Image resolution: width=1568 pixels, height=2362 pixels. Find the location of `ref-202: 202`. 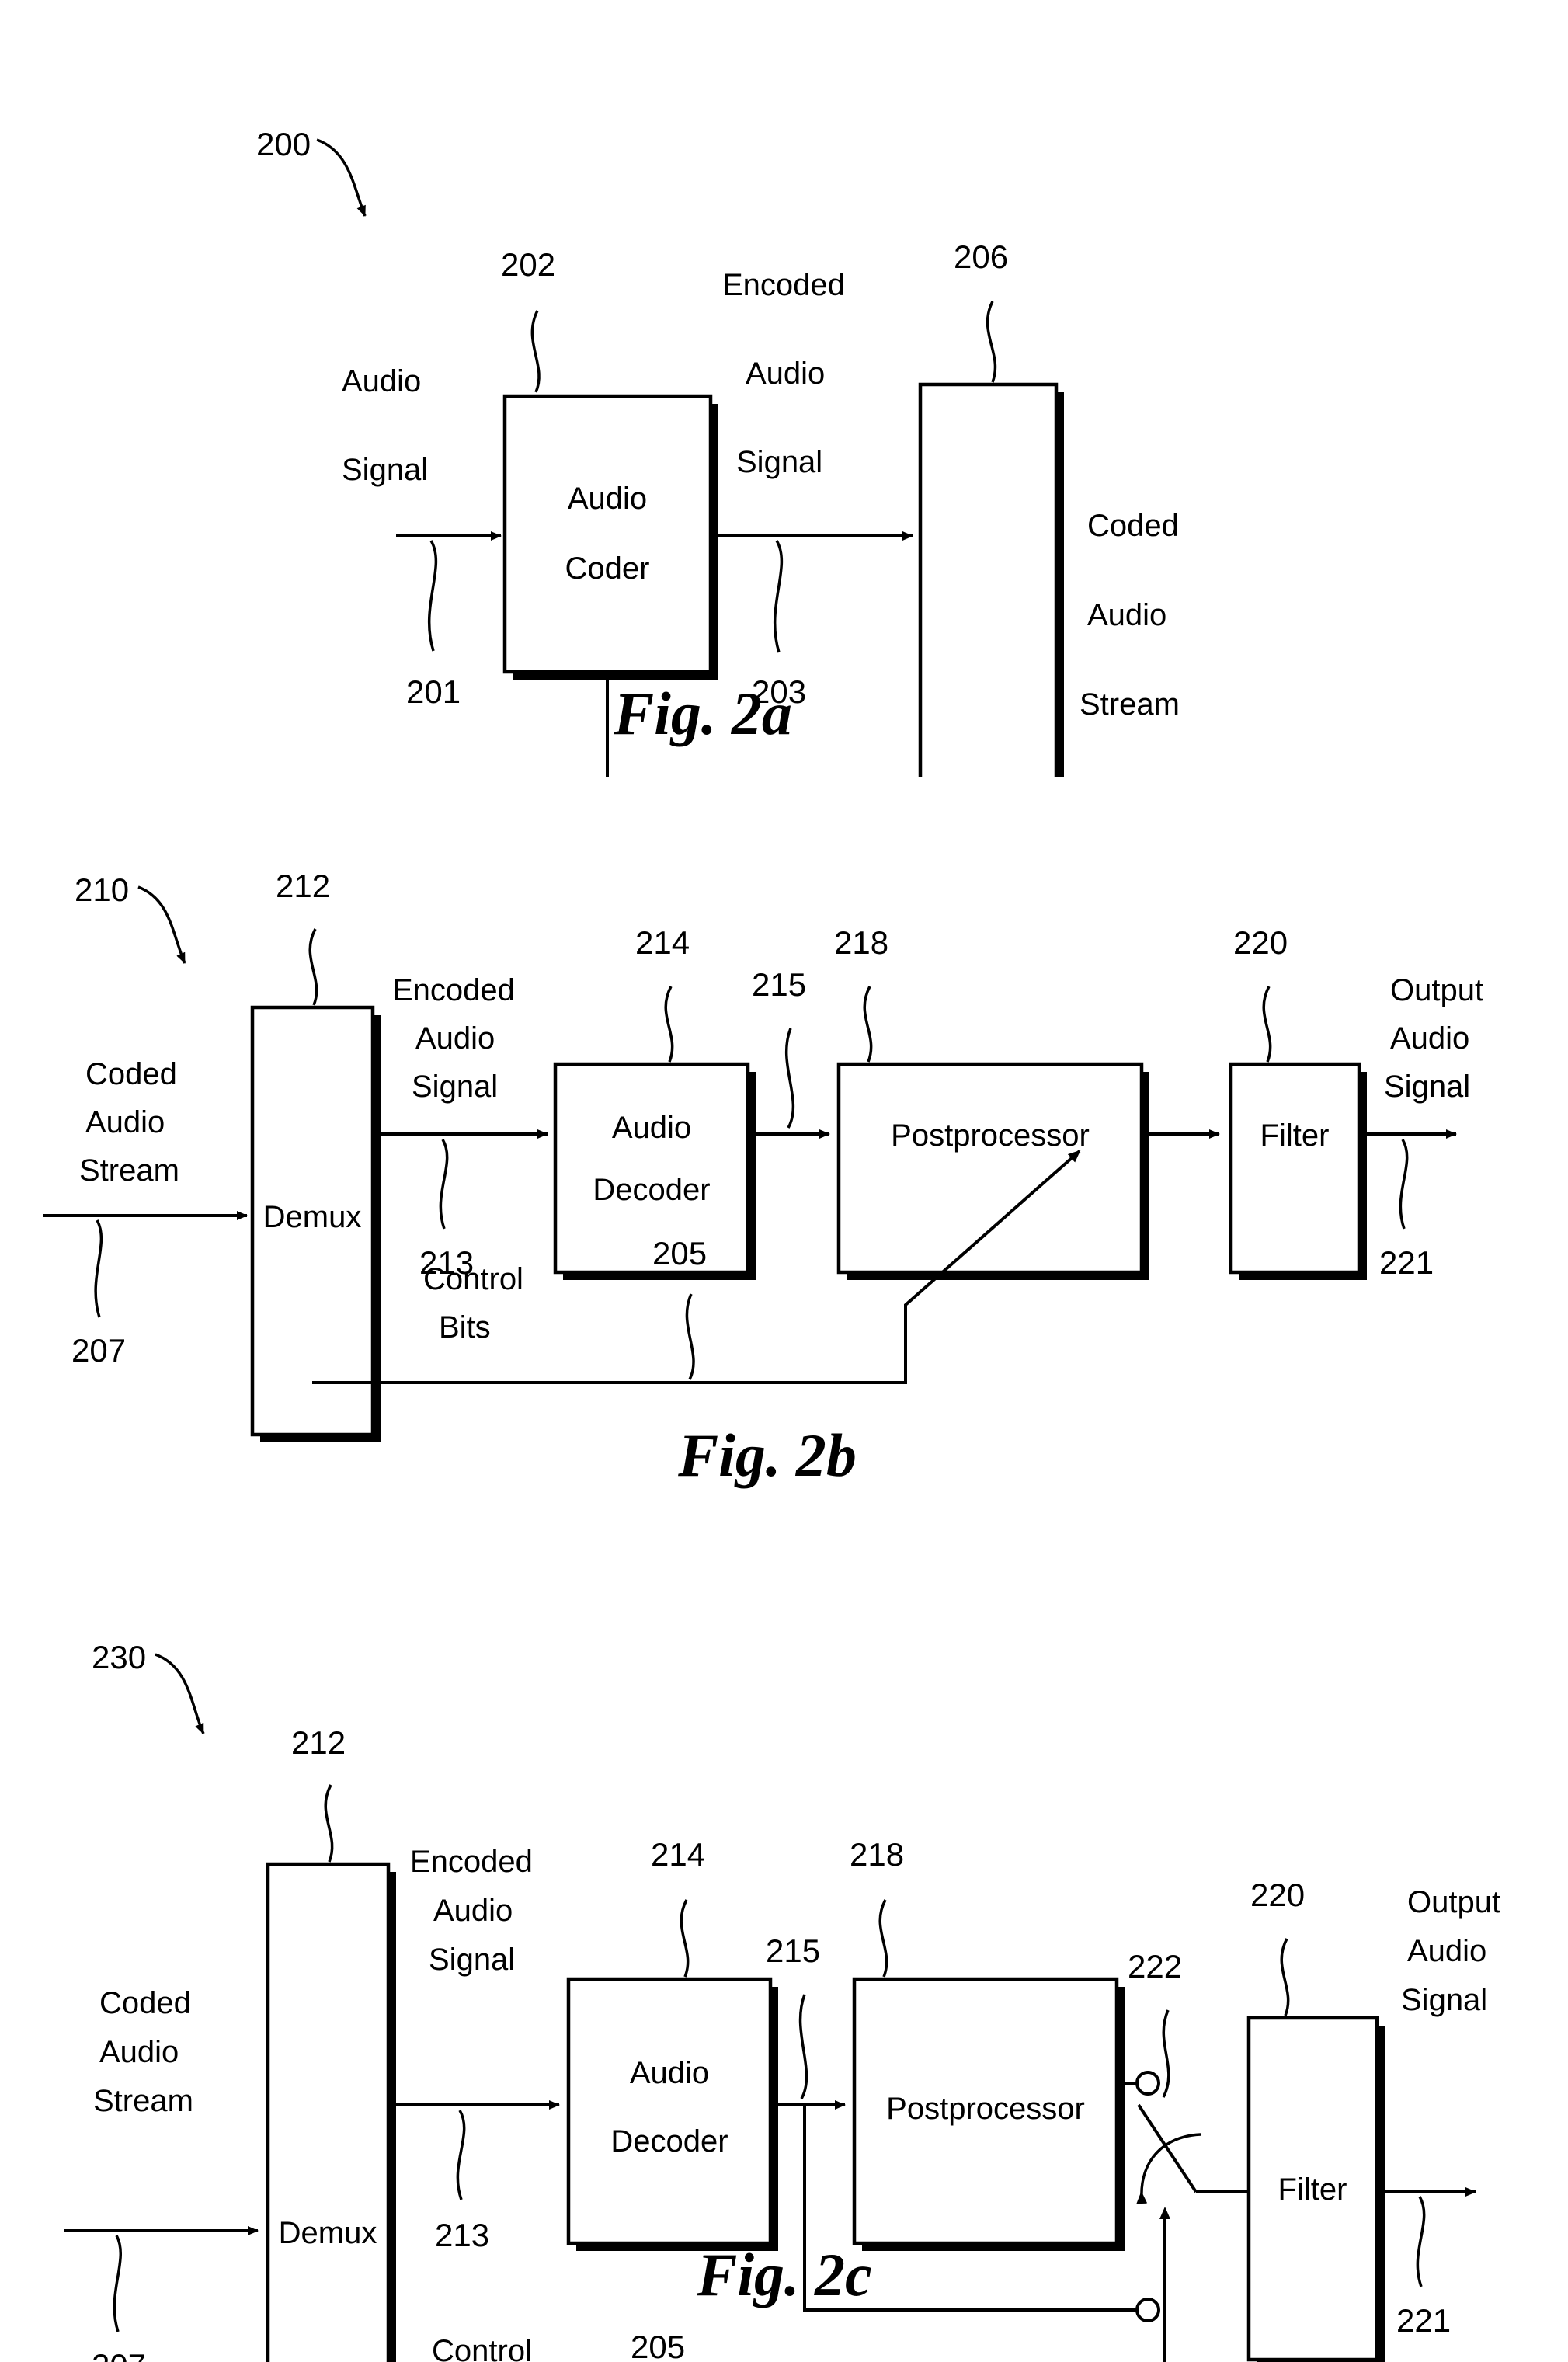

ref-202: 202 is located at coordinates (528, 265).